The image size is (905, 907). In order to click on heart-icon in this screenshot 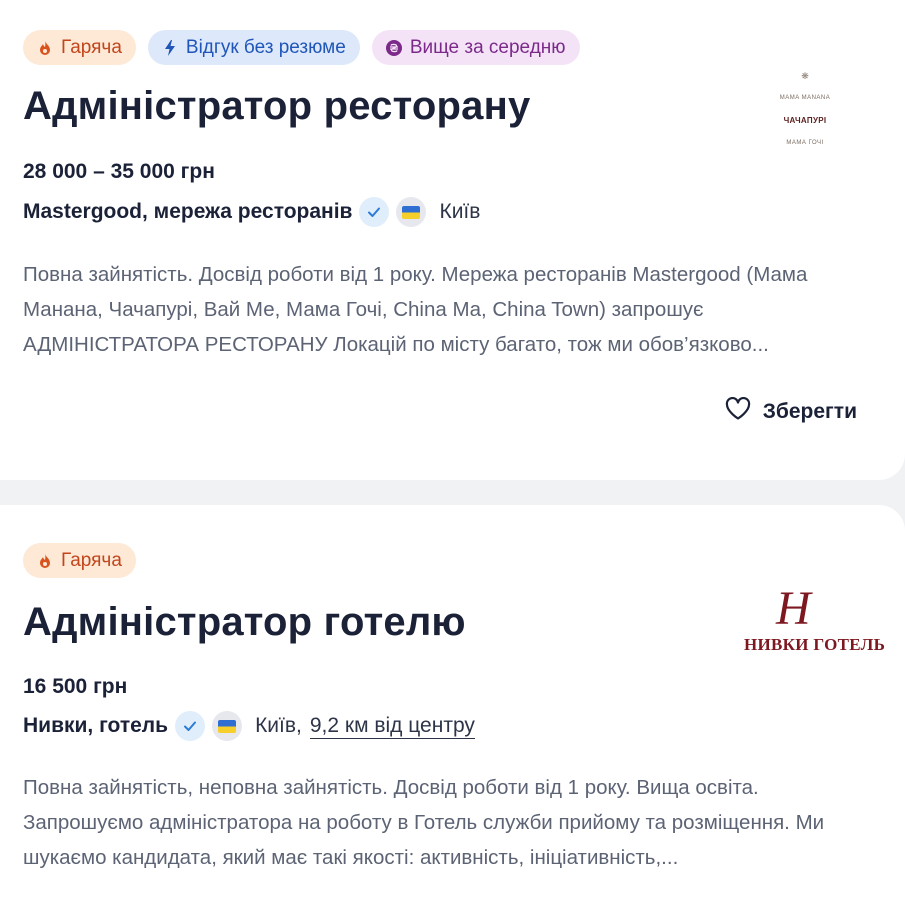, I will do `click(738, 411)`.